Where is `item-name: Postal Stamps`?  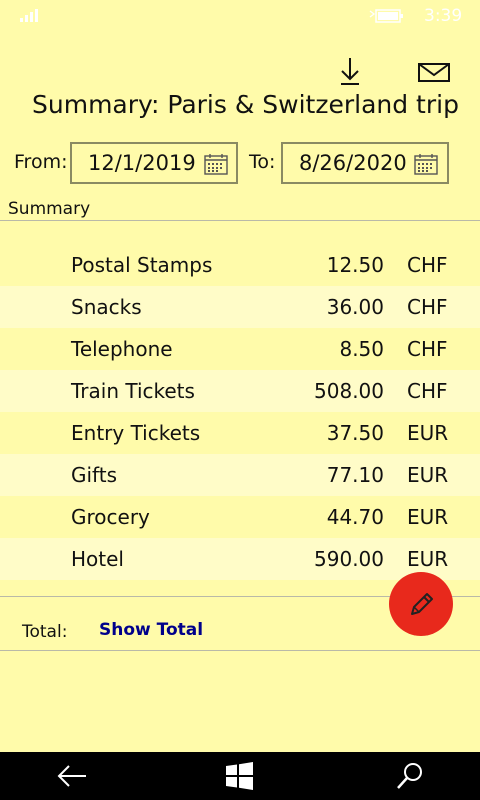
item-name: Postal Stamps is located at coordinates (142, 265).